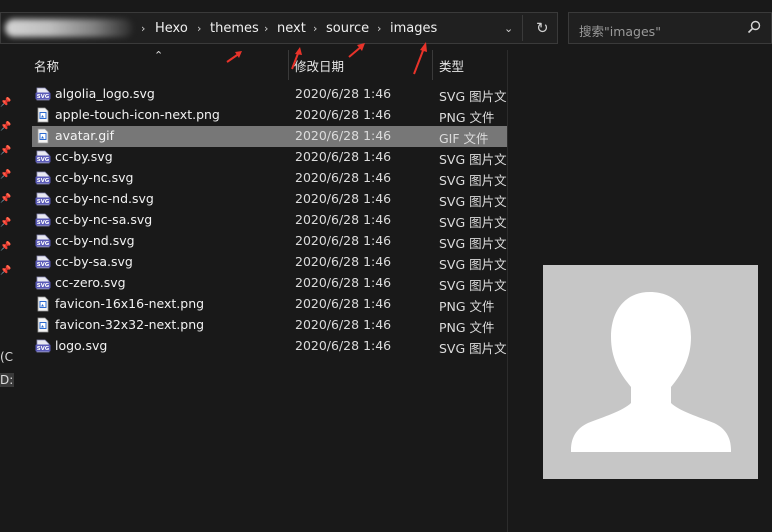 This screenshot has width=772, height=532. Describe the element at coordinates (269, 220) in the screenshot. I see `file-row: SVG cc-by-nc-sa.svg 2020/6/28 1:46 SVG 图片文件` at that location.